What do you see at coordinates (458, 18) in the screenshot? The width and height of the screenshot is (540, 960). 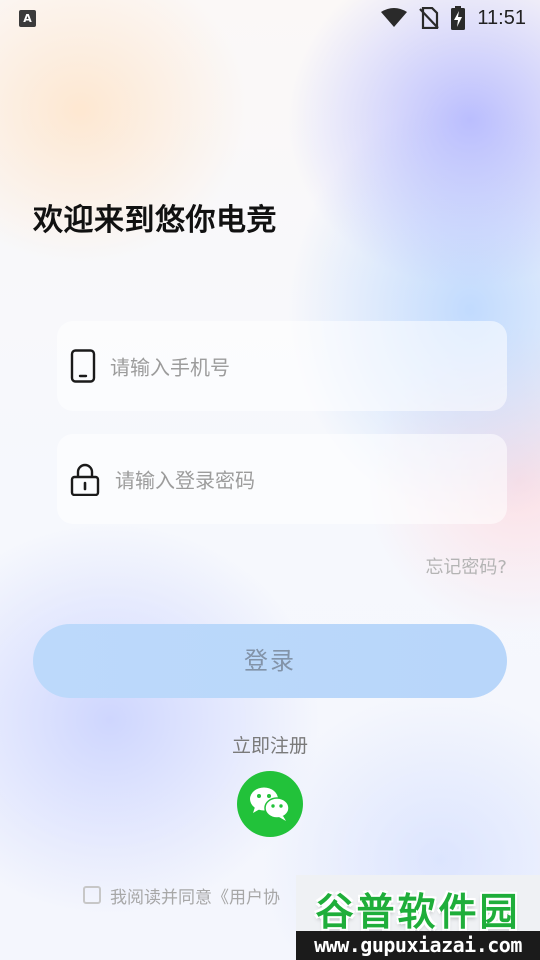 I see `battery-charging-icon` at bounding box center [458, 18].